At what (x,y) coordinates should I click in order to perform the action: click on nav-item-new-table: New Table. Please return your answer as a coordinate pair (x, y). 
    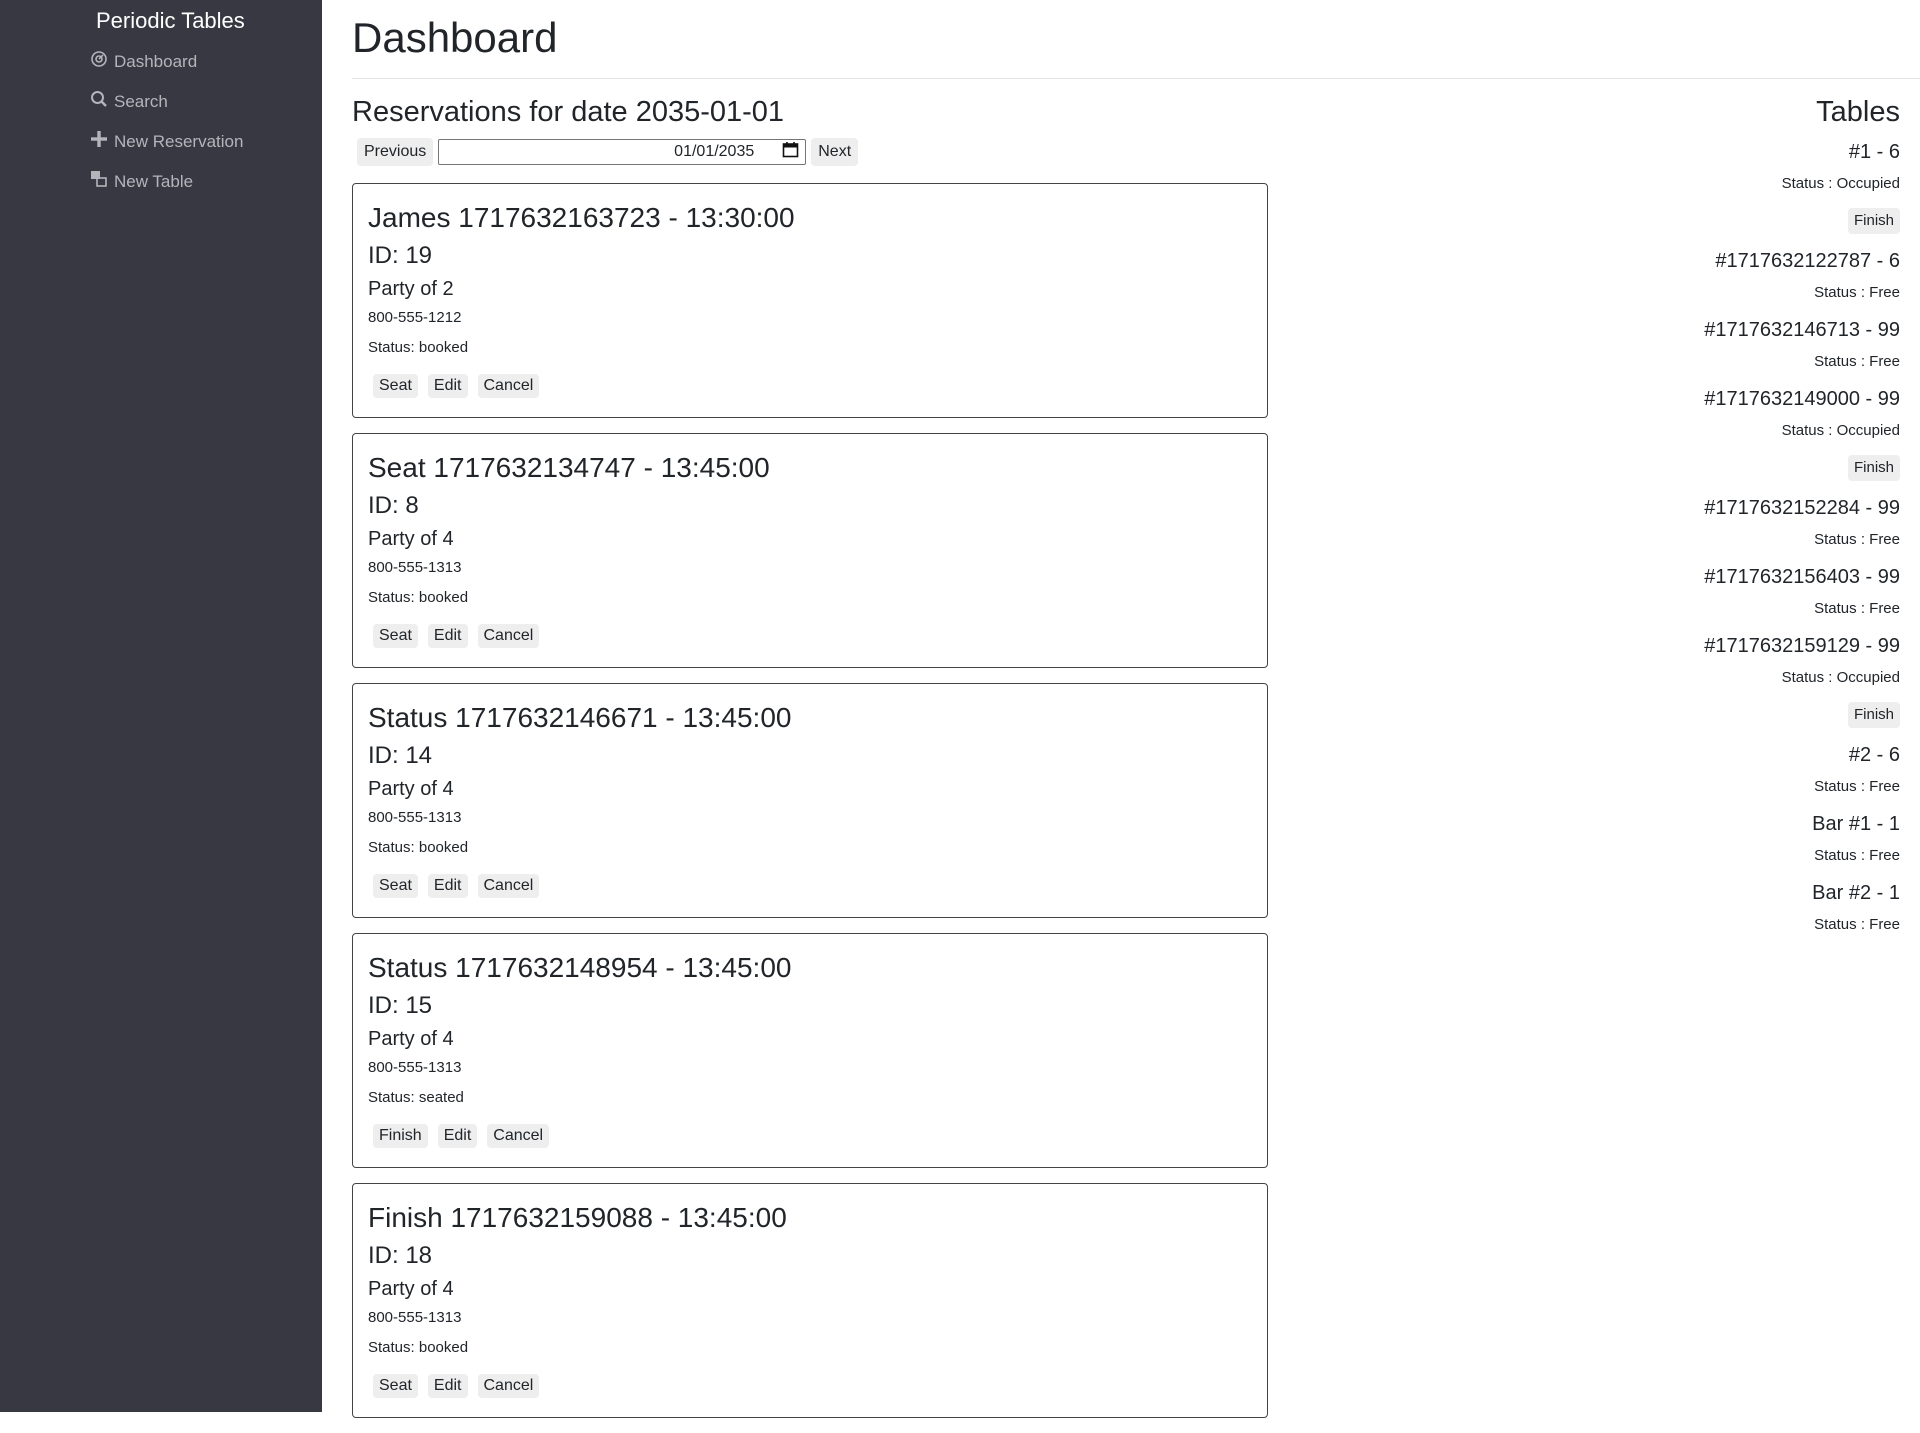
    Looking at the image, I should click on (141, 181).